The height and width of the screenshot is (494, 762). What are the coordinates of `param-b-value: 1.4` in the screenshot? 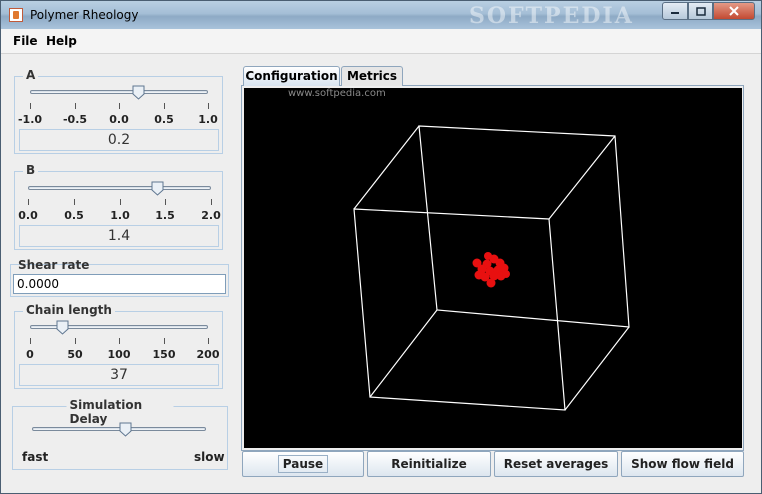 It's located at (119, 236).